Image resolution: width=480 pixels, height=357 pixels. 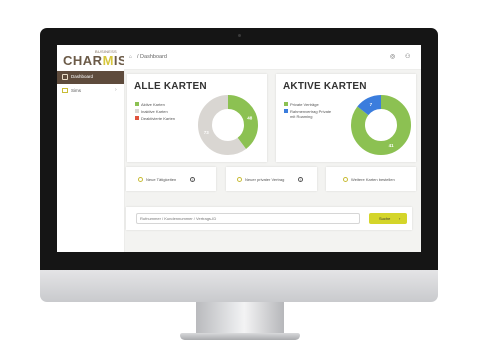 What do you see at coordinates (248, 218) in the screenshot?
I see `search-input` at bounding box center [248, 218].